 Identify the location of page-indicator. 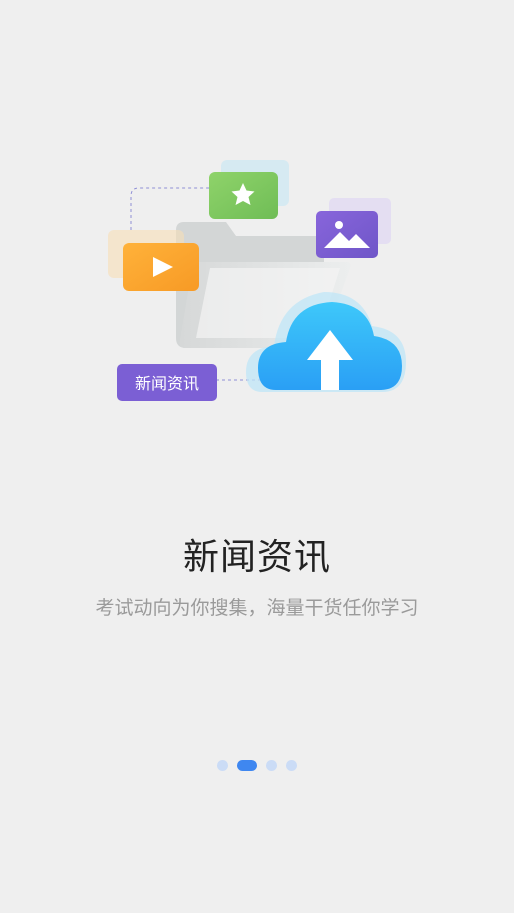
(257, 765).